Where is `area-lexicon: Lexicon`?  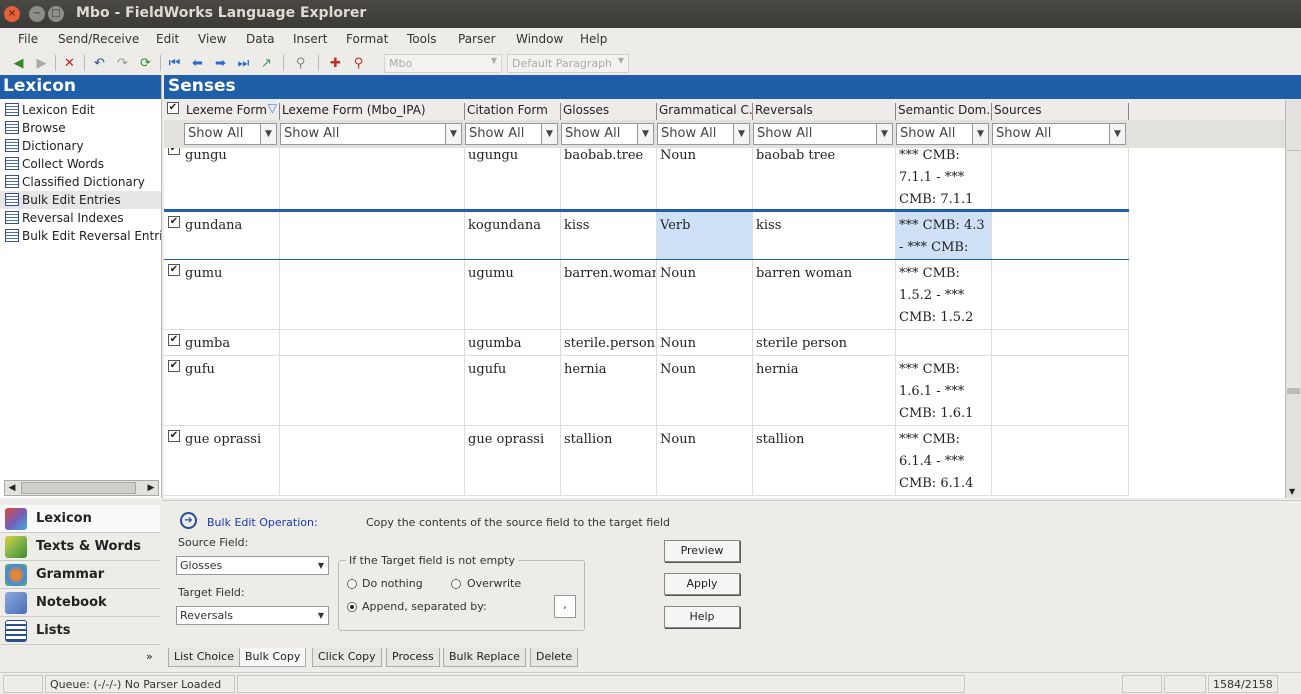
area-lexicon: Lexicon is located at coordinates (80, 519).